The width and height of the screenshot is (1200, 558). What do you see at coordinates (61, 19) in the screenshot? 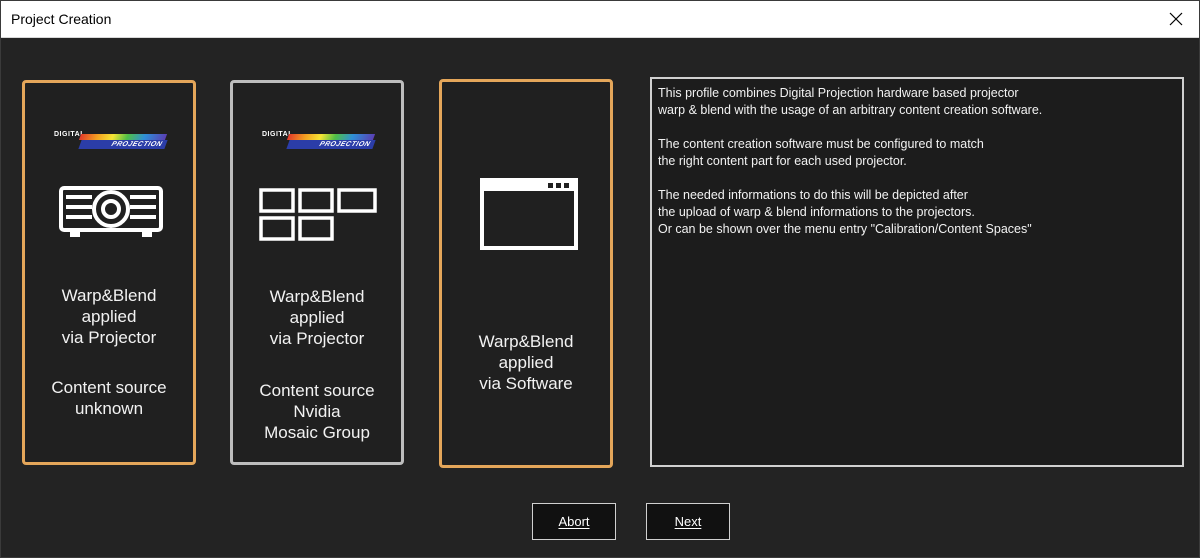
I see `window-title: Project Creation` at bounding box center [61, 19].